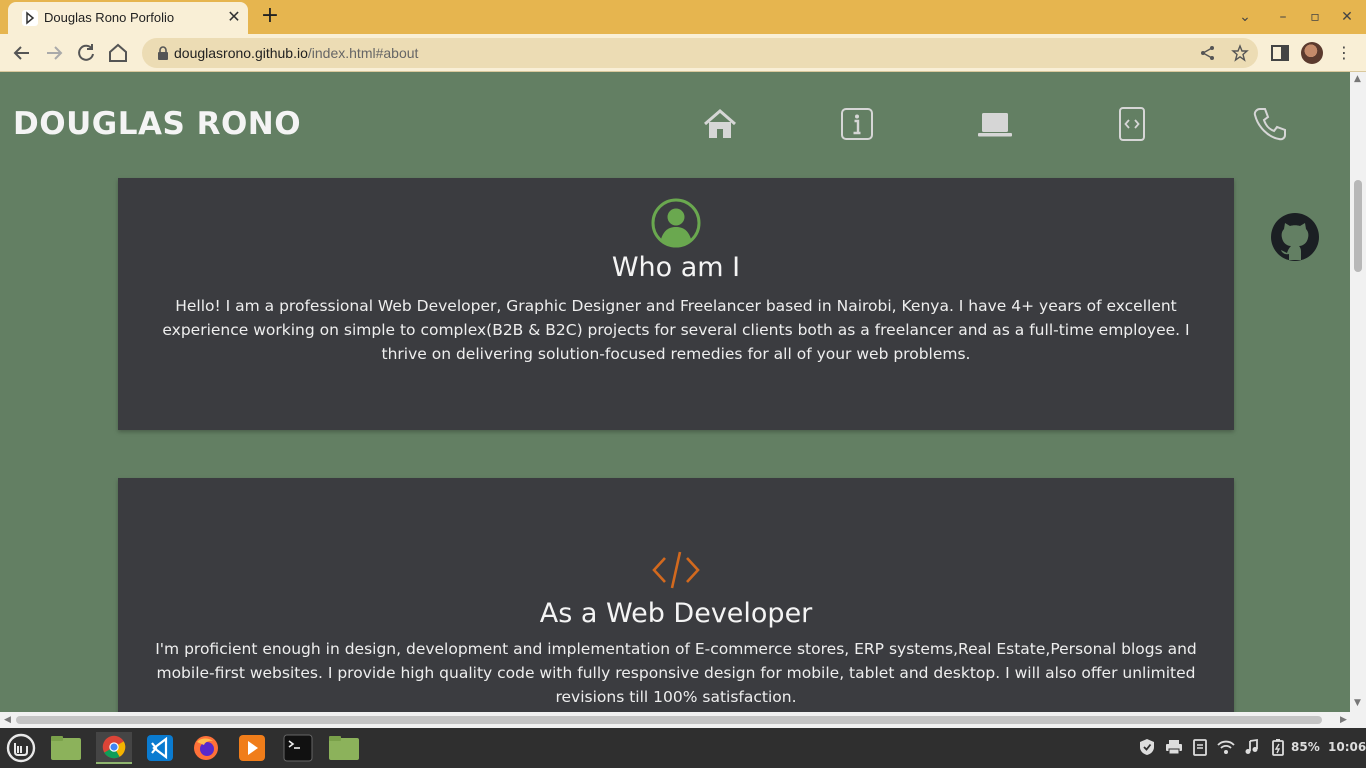 This screenshot has height=768, width=1366. Describe the element at coordinates (1343, 720) in the screenshot. I see `scroll-right-icon: ▶` at that location.